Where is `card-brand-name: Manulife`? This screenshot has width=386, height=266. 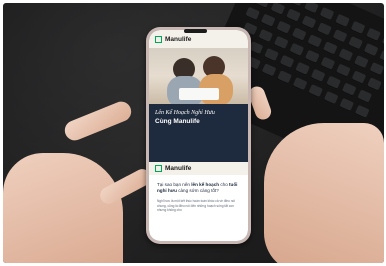 card-brand-name: Manulife is located at coordinates (178, 168).